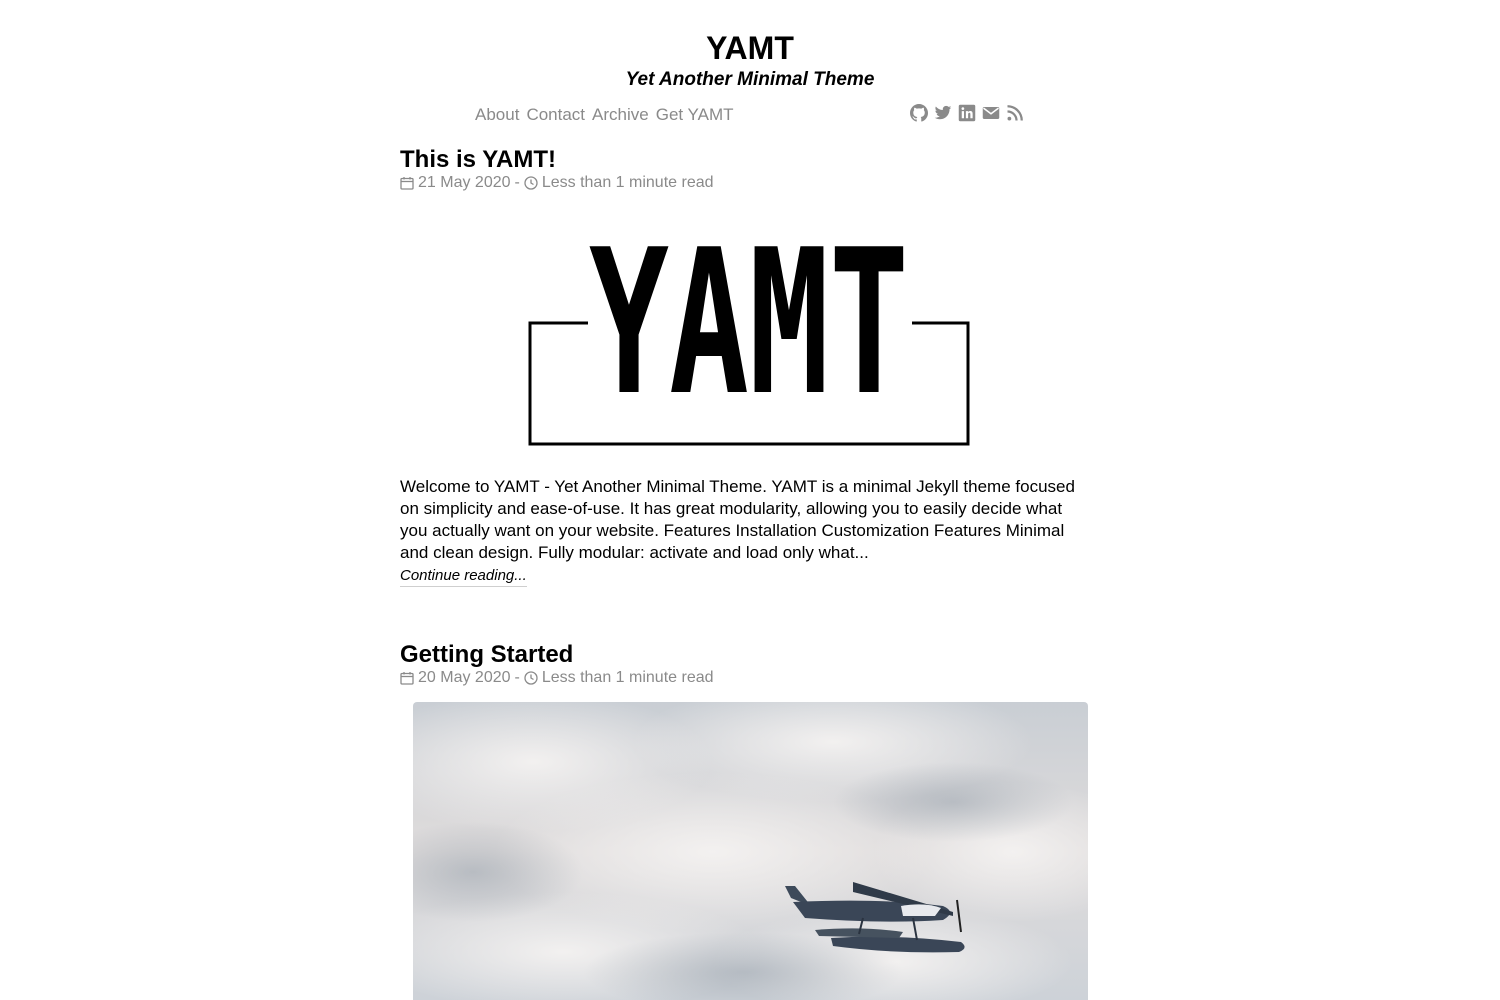  I want to click on site-header: YAMT Yet Another Minimal Theme, so click(750, 60).